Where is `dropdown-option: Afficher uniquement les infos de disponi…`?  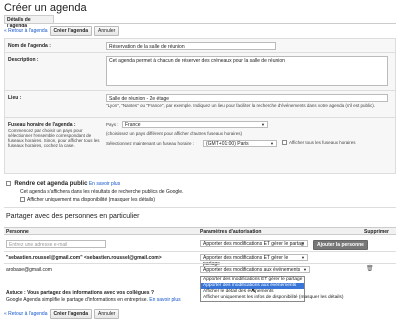
dropdown-option: Afficher uniquement les infos de disponi… is located at coordinates (272, 298).